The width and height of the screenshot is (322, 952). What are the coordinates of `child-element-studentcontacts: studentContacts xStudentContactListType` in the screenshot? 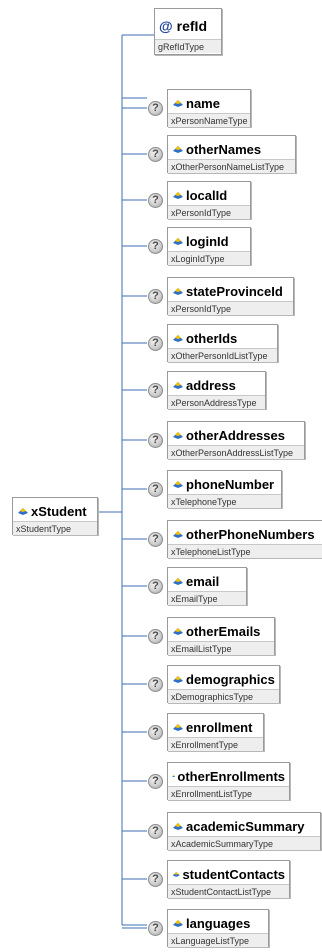 It's located at (228, 879).